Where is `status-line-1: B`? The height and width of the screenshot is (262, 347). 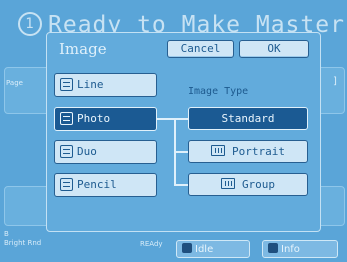
status-line-1: B is located at coordinates (6, 234).